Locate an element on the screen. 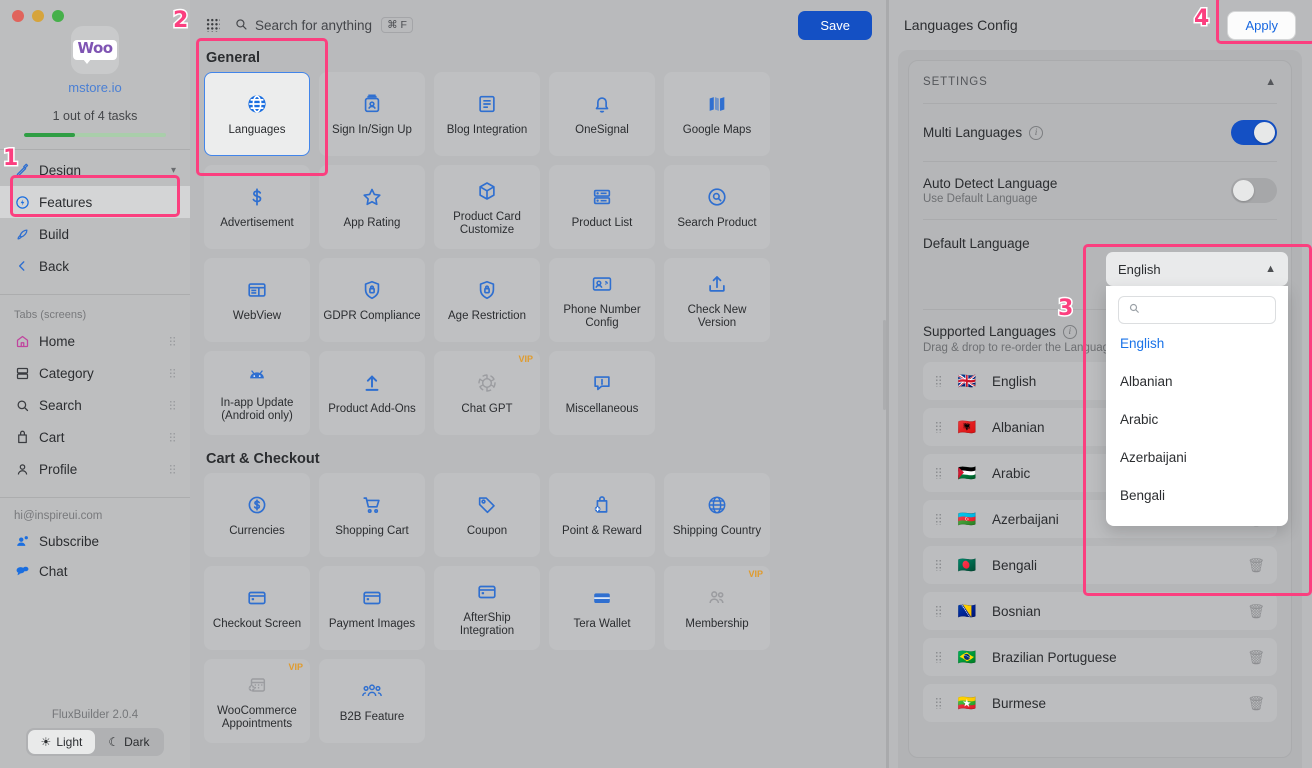 This screenshot has width=1312, height=768. feature-tile-miscellaneous: Miscellaneous is located at coordinates (602, 393).